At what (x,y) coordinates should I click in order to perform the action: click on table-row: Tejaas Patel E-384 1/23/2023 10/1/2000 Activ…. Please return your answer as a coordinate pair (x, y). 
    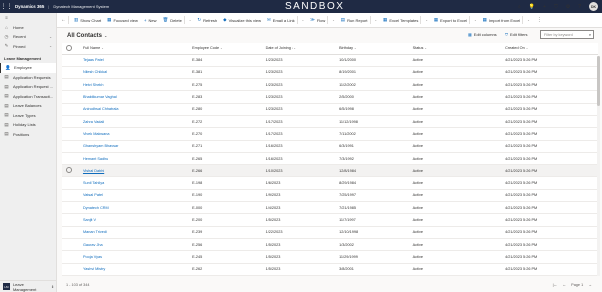
    Looking at the image, I should click on (330, 60).